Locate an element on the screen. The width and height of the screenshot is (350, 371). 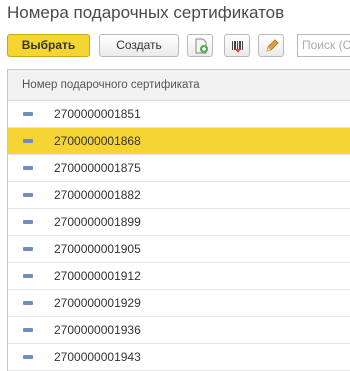
table-row: 2700000001851 is located at coordinates (179, 114).